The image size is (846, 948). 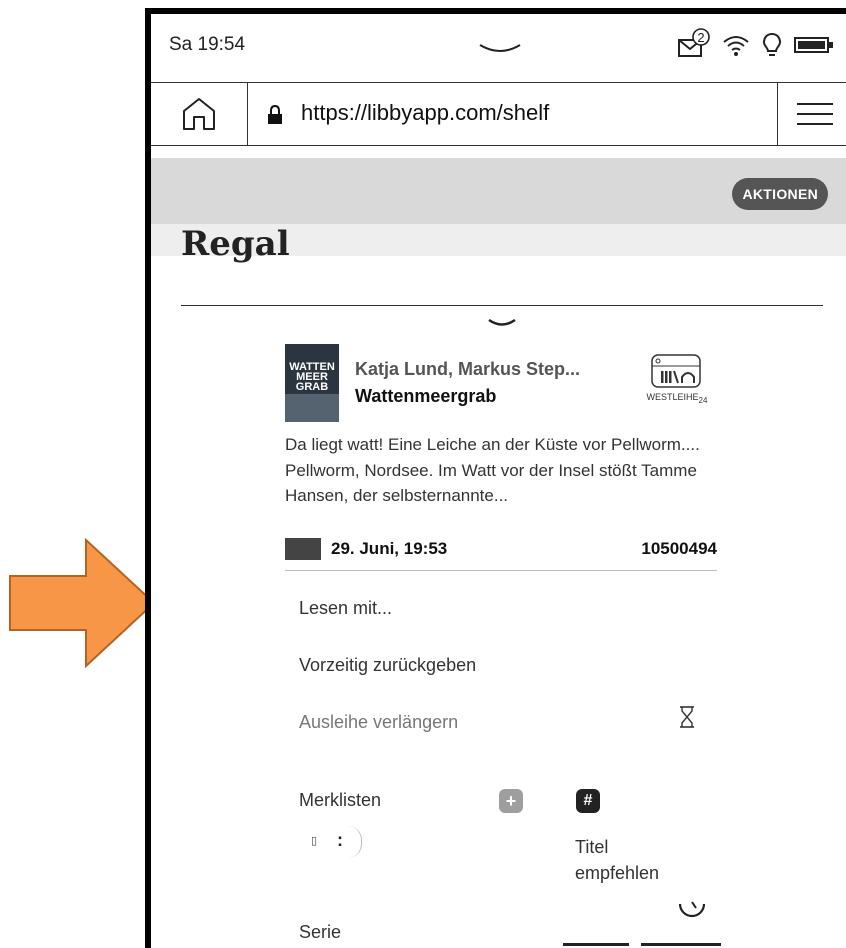 What do you see at coordinates (588, 801) in the screenshot?
I see `hashtag-icon: #` at bounding box center [588, 801].